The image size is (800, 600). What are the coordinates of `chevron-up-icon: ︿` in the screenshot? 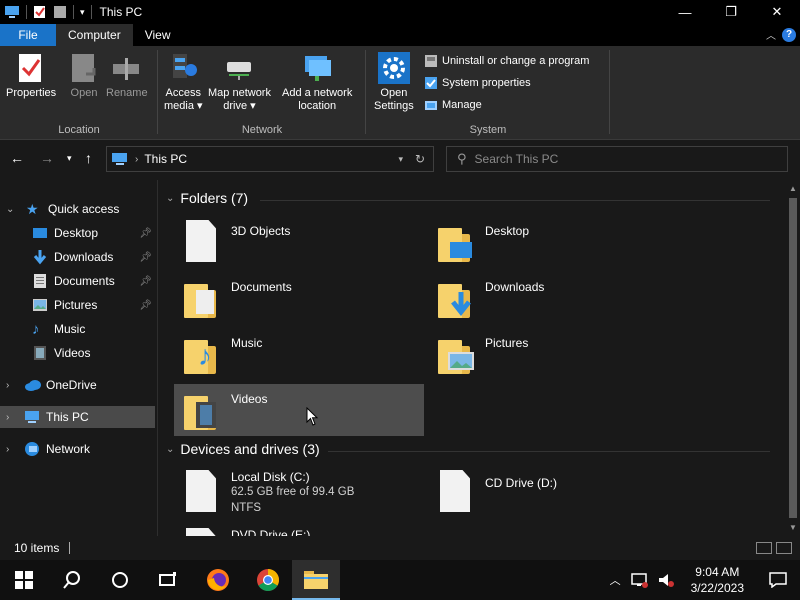 It's located at (615, 580).